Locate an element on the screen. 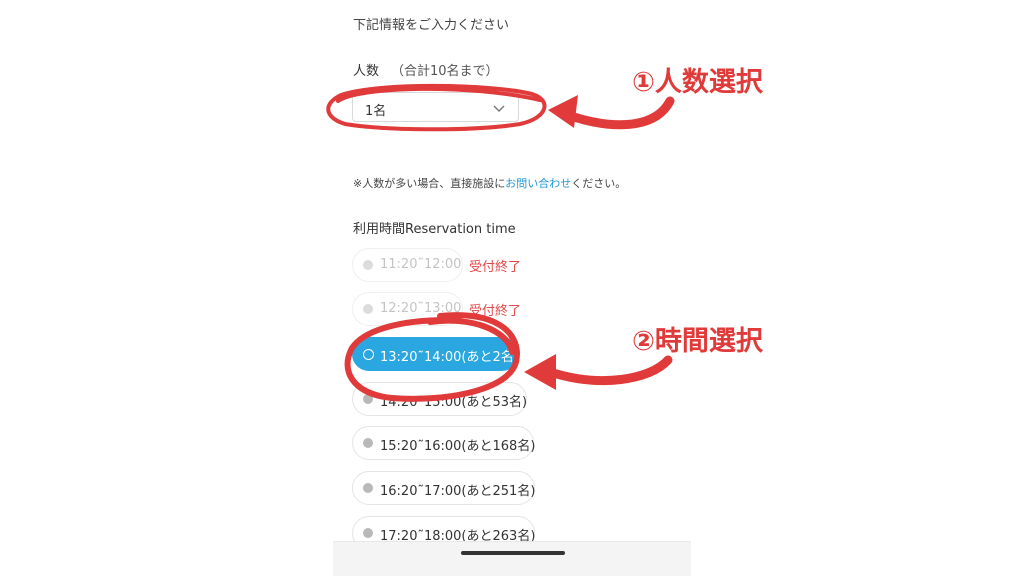 Image resolution: width=1024 pixels, height=576 pixels. time-slot-6: 16:20˜17:00(あと251名) is located at coordinates (443, 488).